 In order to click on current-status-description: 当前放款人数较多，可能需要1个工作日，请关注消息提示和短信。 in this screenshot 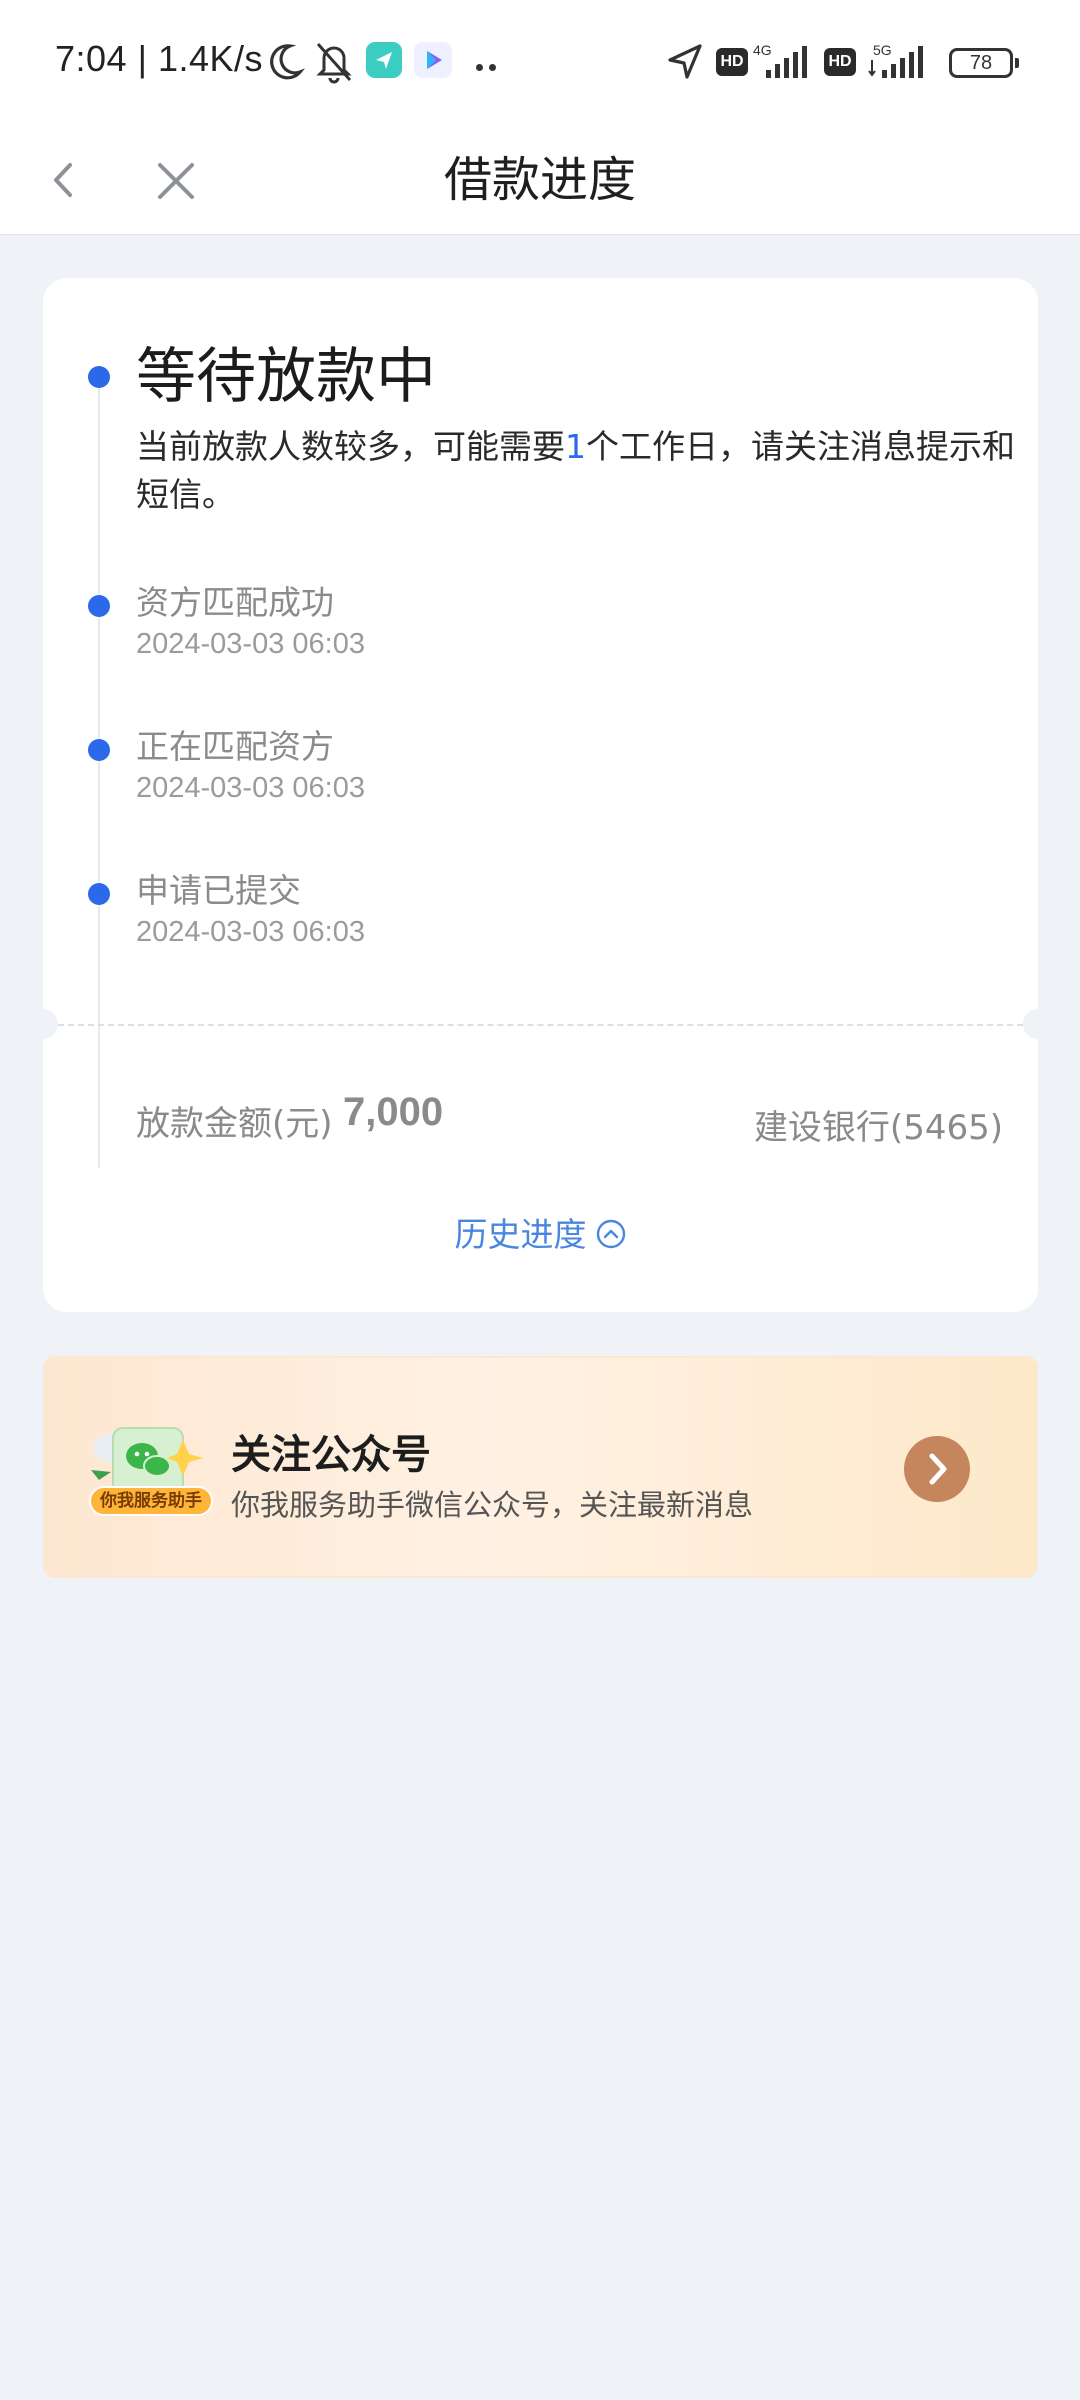, I will do `click(576, 471)`.